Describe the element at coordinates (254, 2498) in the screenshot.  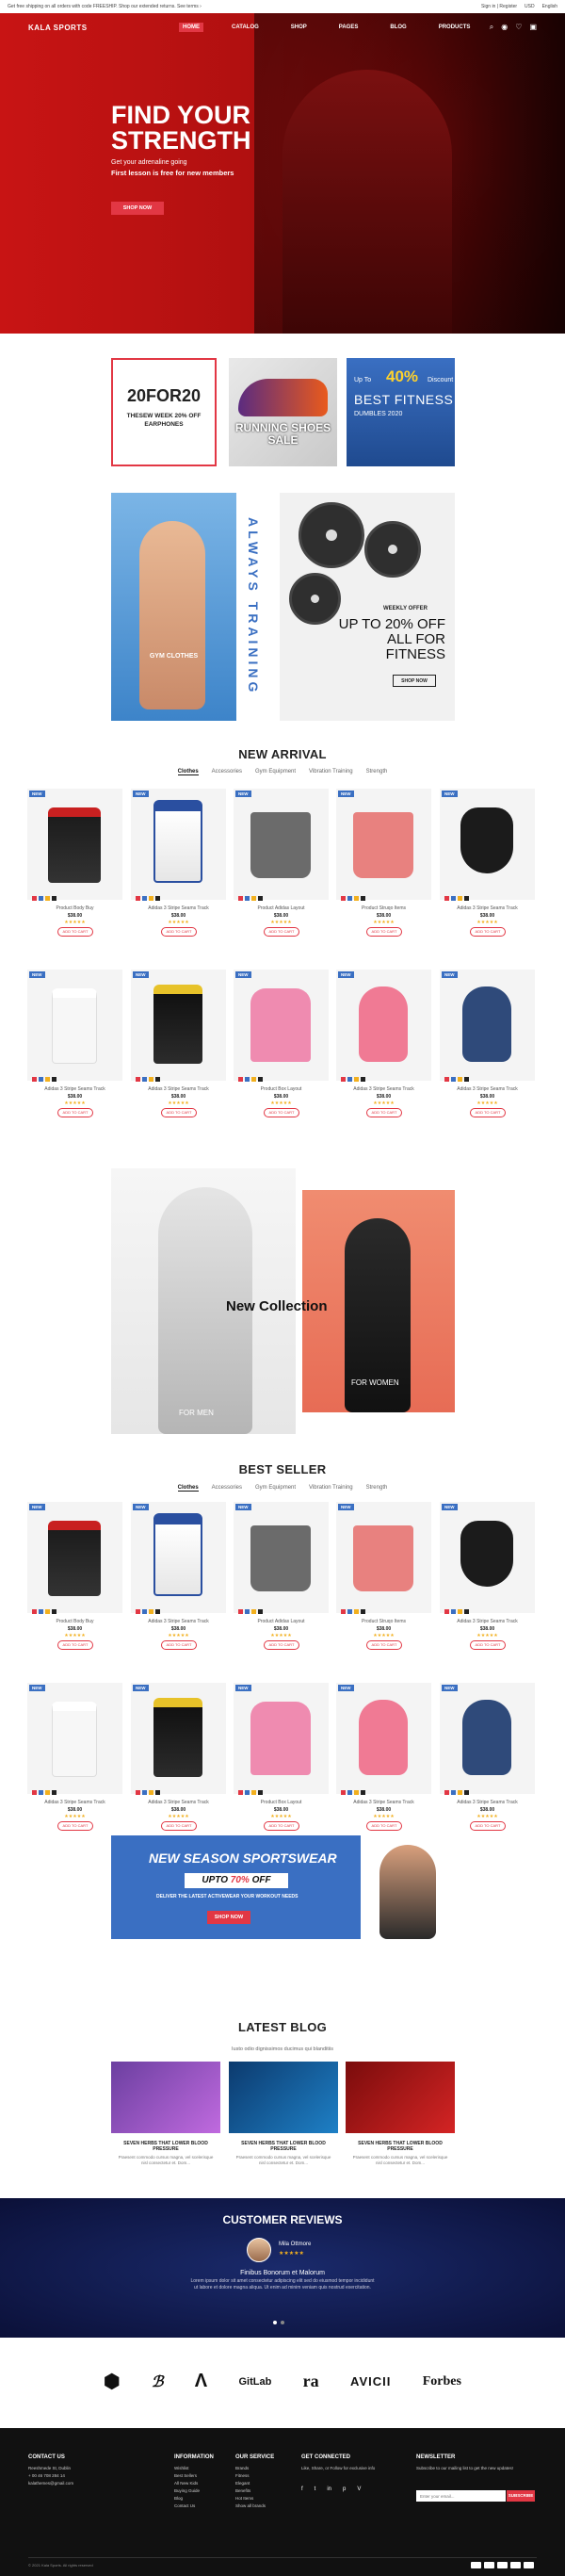
I see `footer-link: Hot Items` at that location.